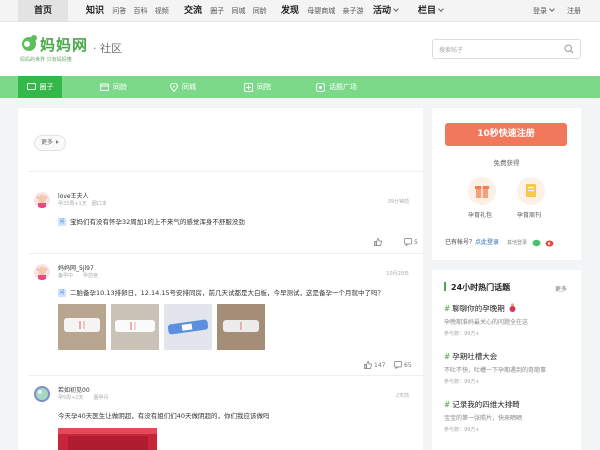 Image resolution: width=600 pixels, height=450 pixels. I want to click on hot-topic-item: # 聊聊你的孕晚期 孕晚期准妈最关心的问题全在这 参与数：99万+, so click(509, 320).